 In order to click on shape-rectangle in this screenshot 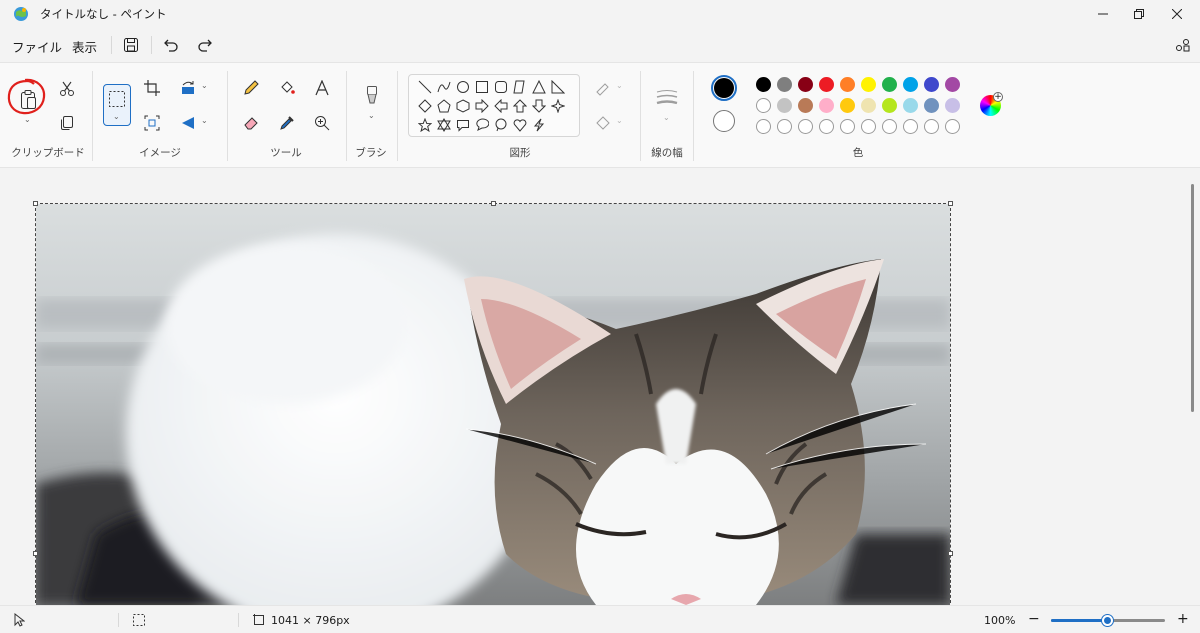, I will do `click(482, 87)`.